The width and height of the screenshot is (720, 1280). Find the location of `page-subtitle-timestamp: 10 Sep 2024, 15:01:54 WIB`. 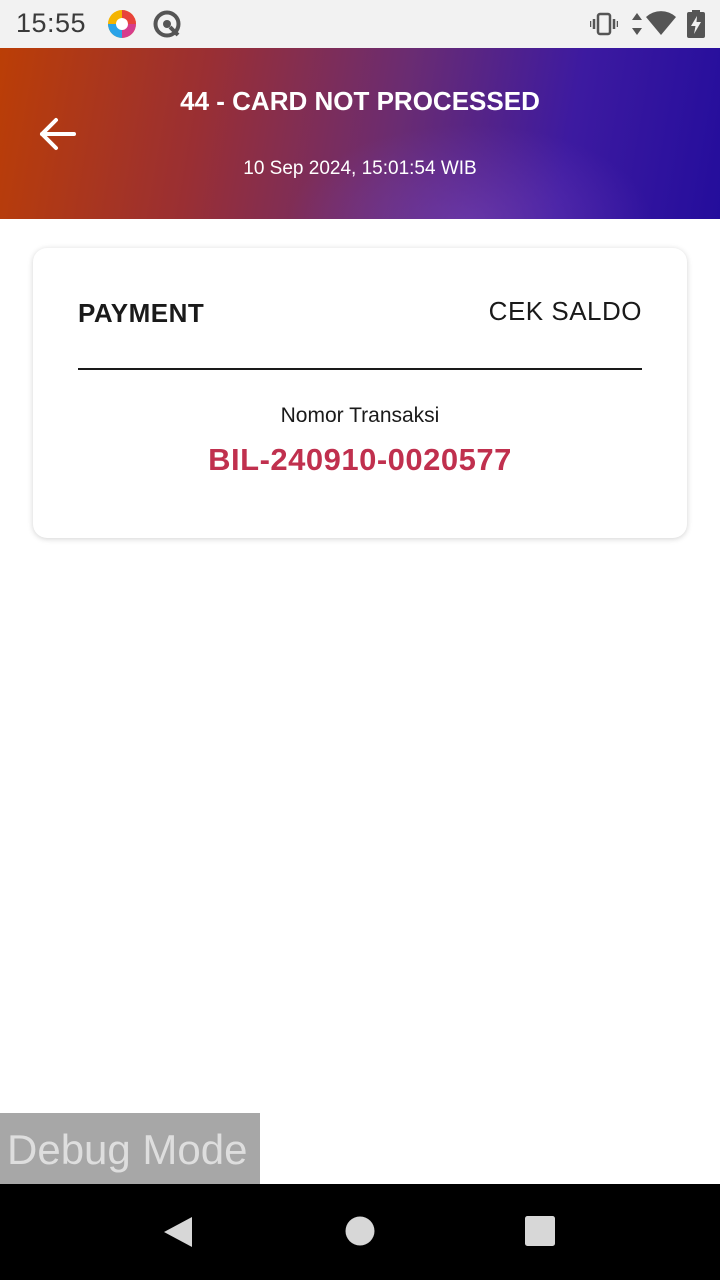

page-subtitle-timestamp: 10 Sep 2024, 15:01:54 WIB is located at coordinates (360, 168).